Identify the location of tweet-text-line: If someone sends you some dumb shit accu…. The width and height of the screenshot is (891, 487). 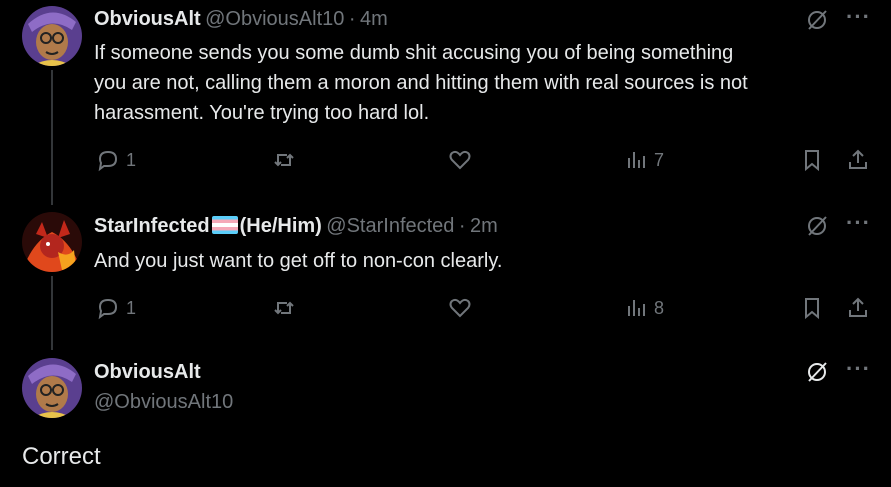
(414, 53).